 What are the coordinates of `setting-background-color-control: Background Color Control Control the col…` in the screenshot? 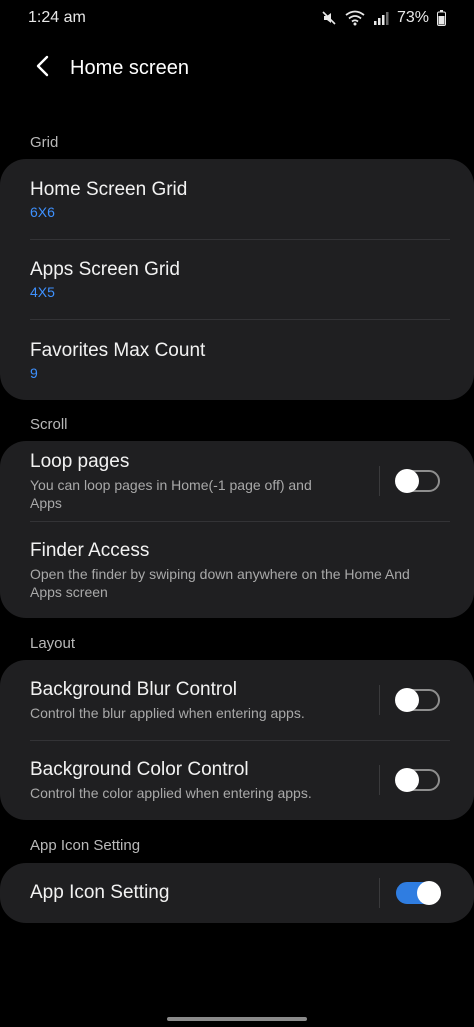 It's located at (237, 780).